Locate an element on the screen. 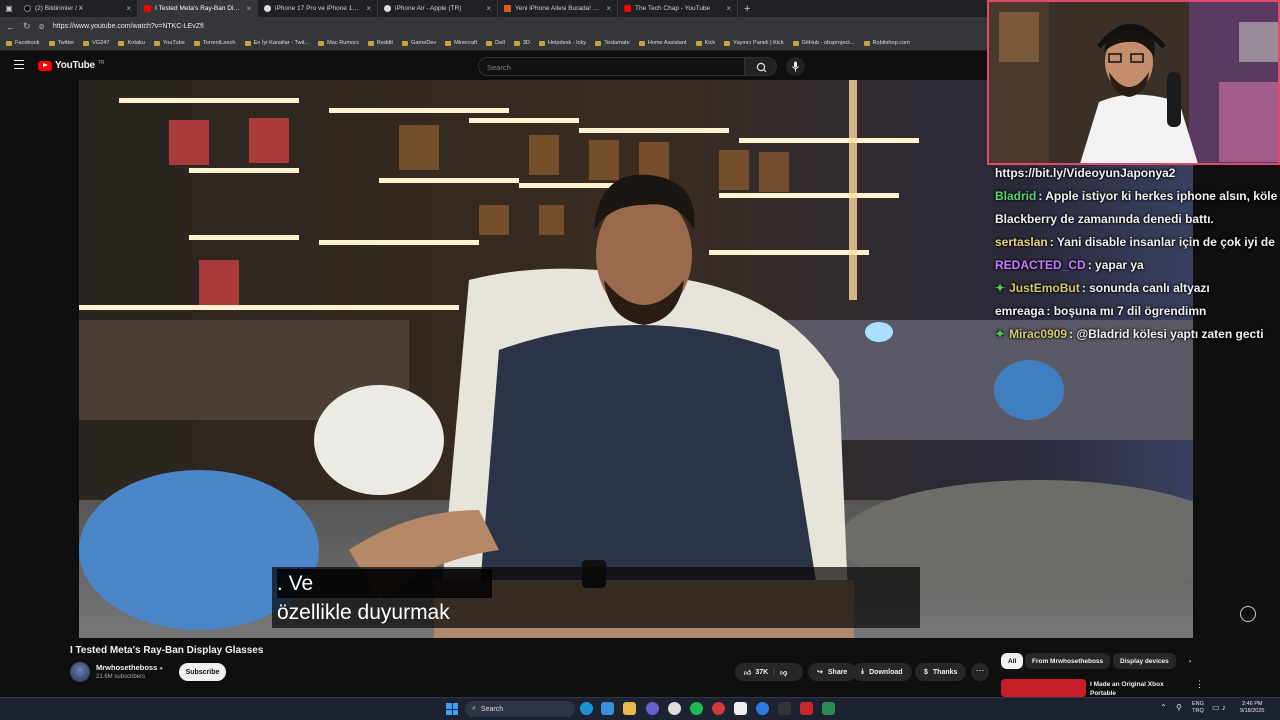  x-favicon is located at coordinates (27, 8).